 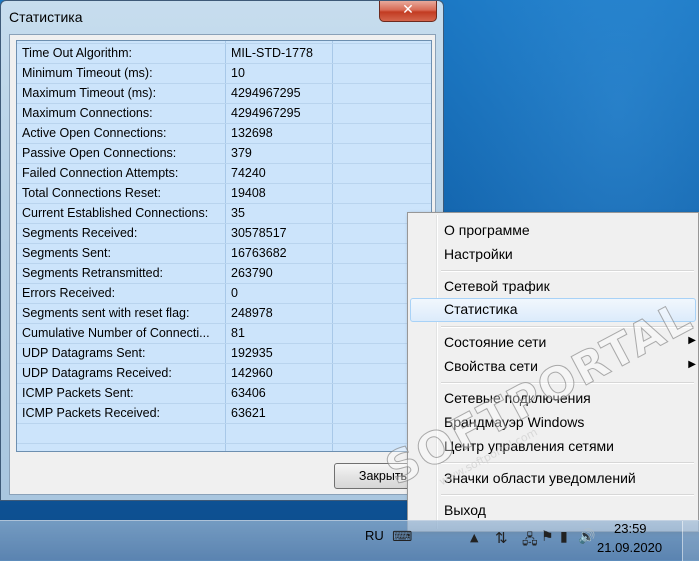 I want to click on stat-name: Passive Open Connections:, so click(x=99, y=153).